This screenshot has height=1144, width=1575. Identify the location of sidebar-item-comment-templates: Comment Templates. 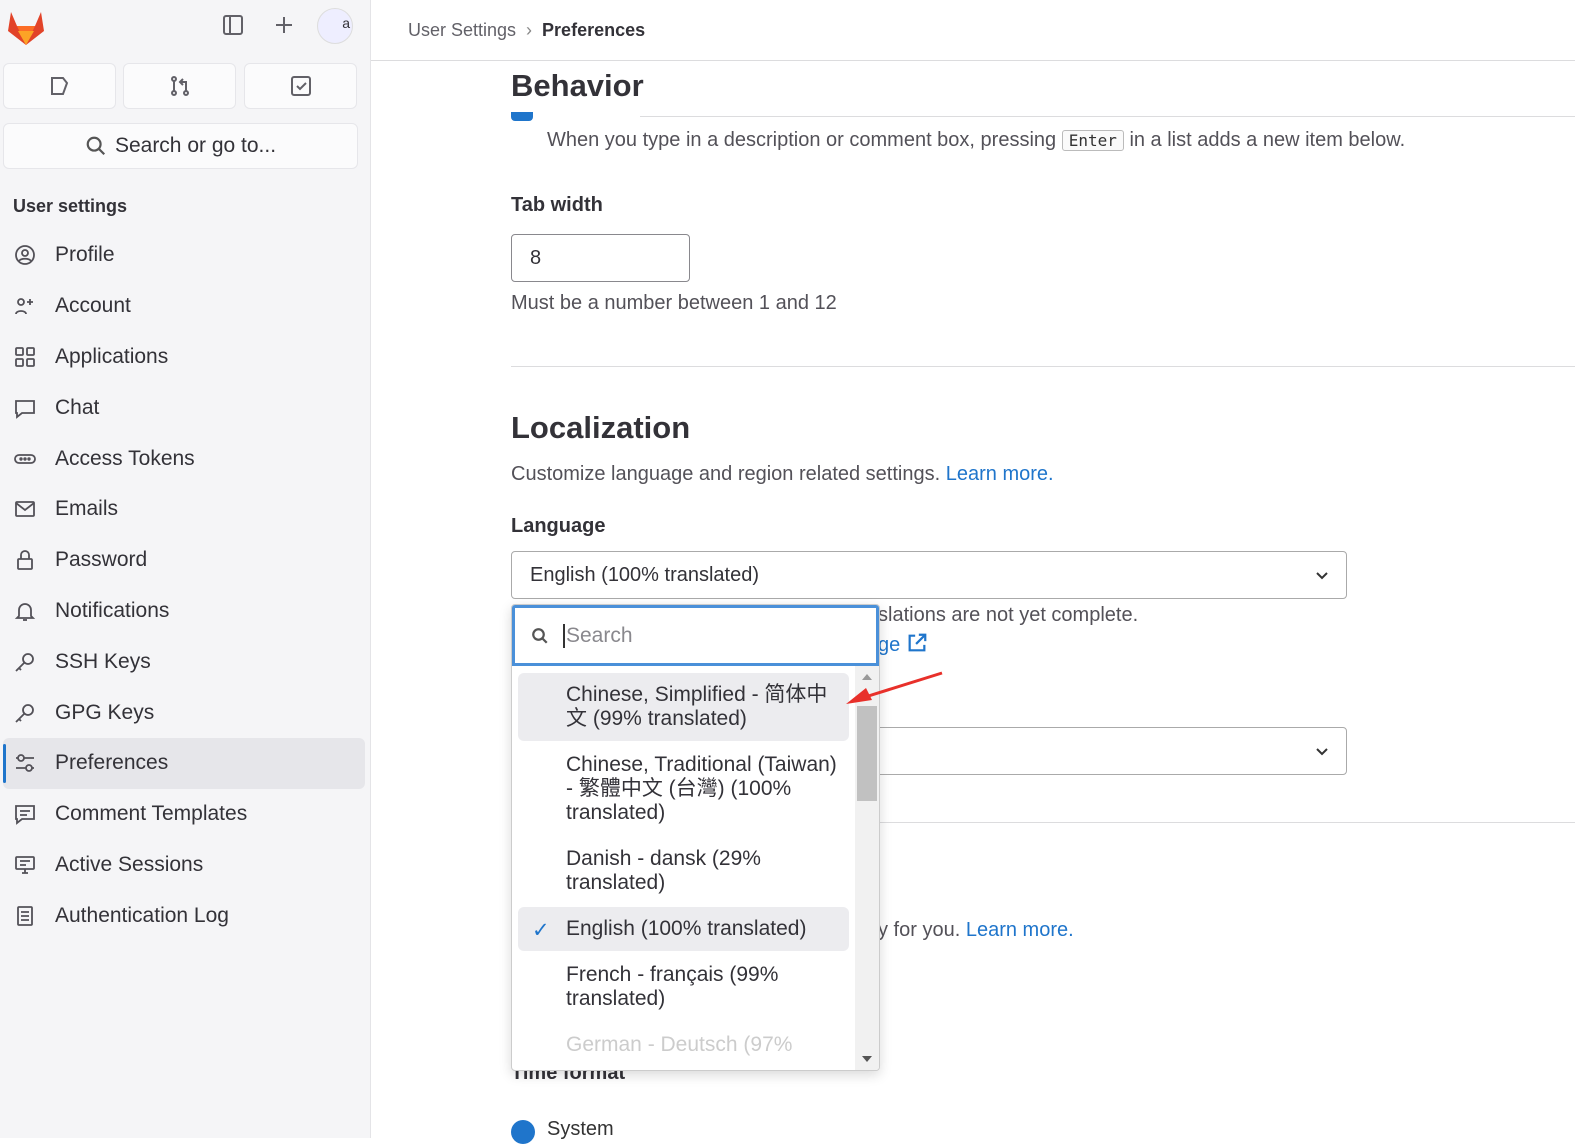
(184, 814).